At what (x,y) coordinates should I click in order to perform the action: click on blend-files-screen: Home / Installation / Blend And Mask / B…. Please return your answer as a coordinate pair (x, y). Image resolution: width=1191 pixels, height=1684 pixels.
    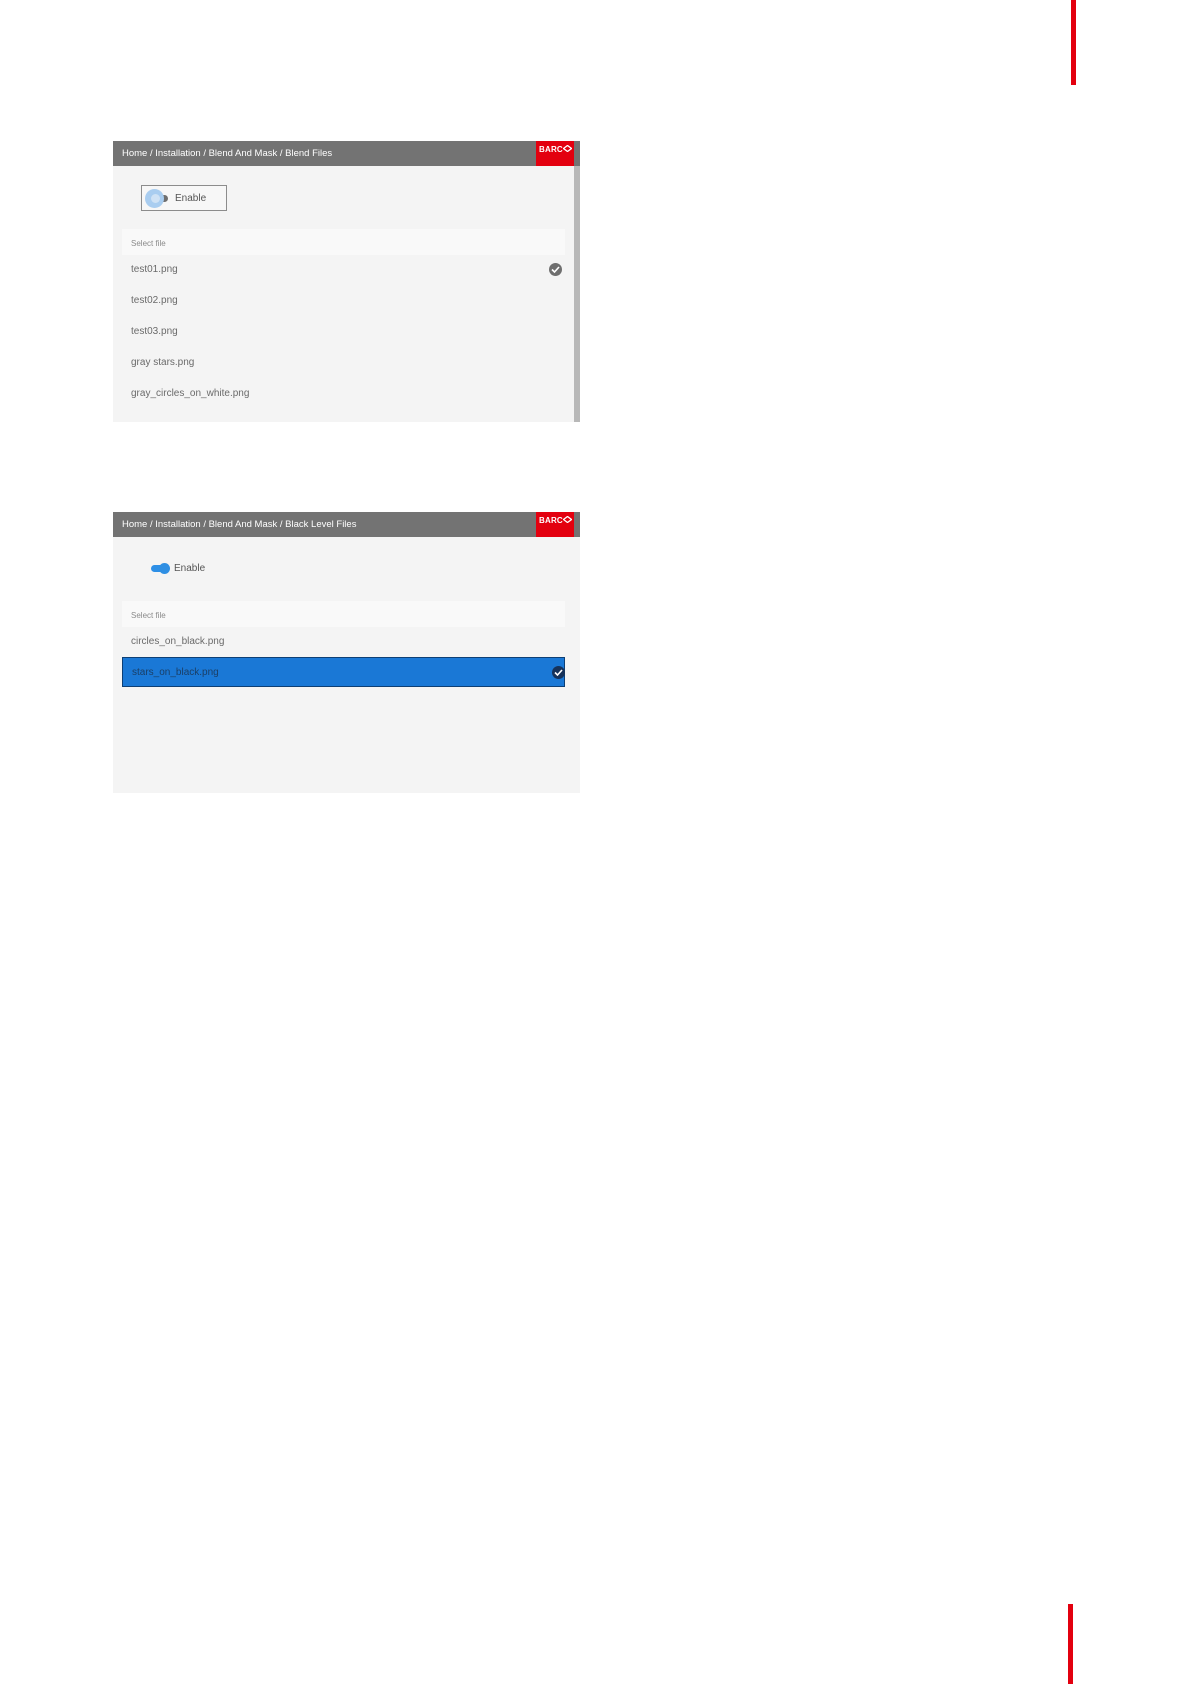
    Looking at the image, I should click on (346, 281).